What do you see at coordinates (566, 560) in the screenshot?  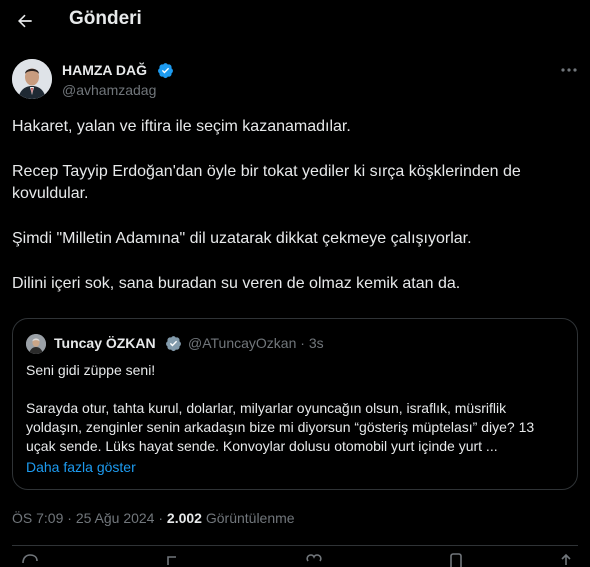 I see `share-icon` at bounding box center [566, 560].